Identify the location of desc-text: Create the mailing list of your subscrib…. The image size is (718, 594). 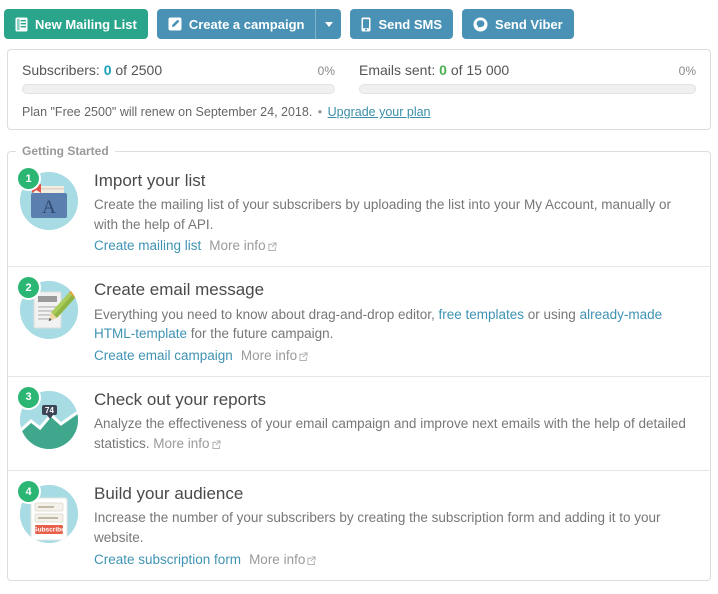
(383, 214).